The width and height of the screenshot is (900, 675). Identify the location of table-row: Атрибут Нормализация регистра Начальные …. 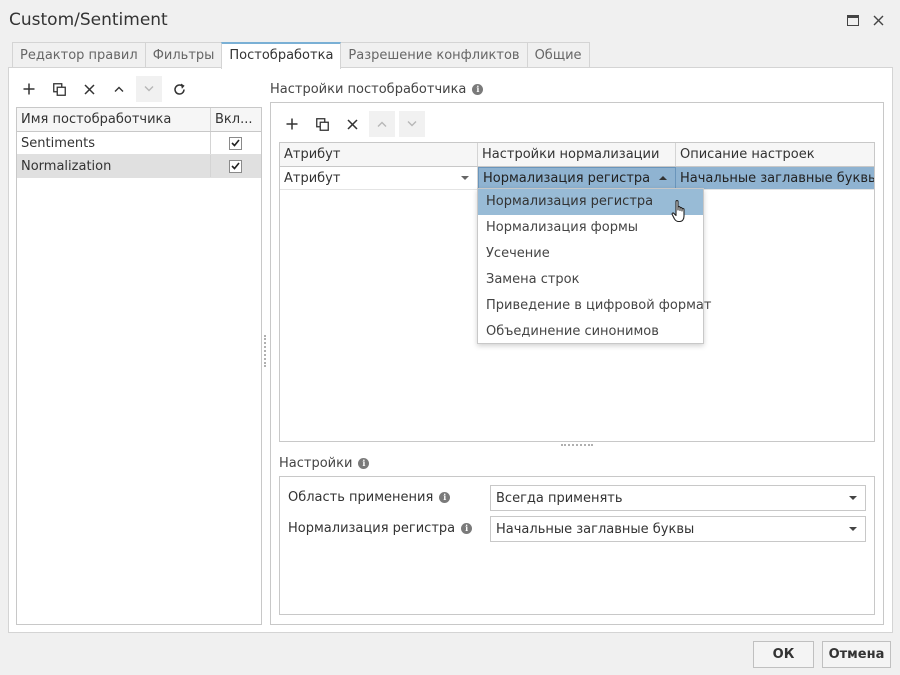
(577, 178).